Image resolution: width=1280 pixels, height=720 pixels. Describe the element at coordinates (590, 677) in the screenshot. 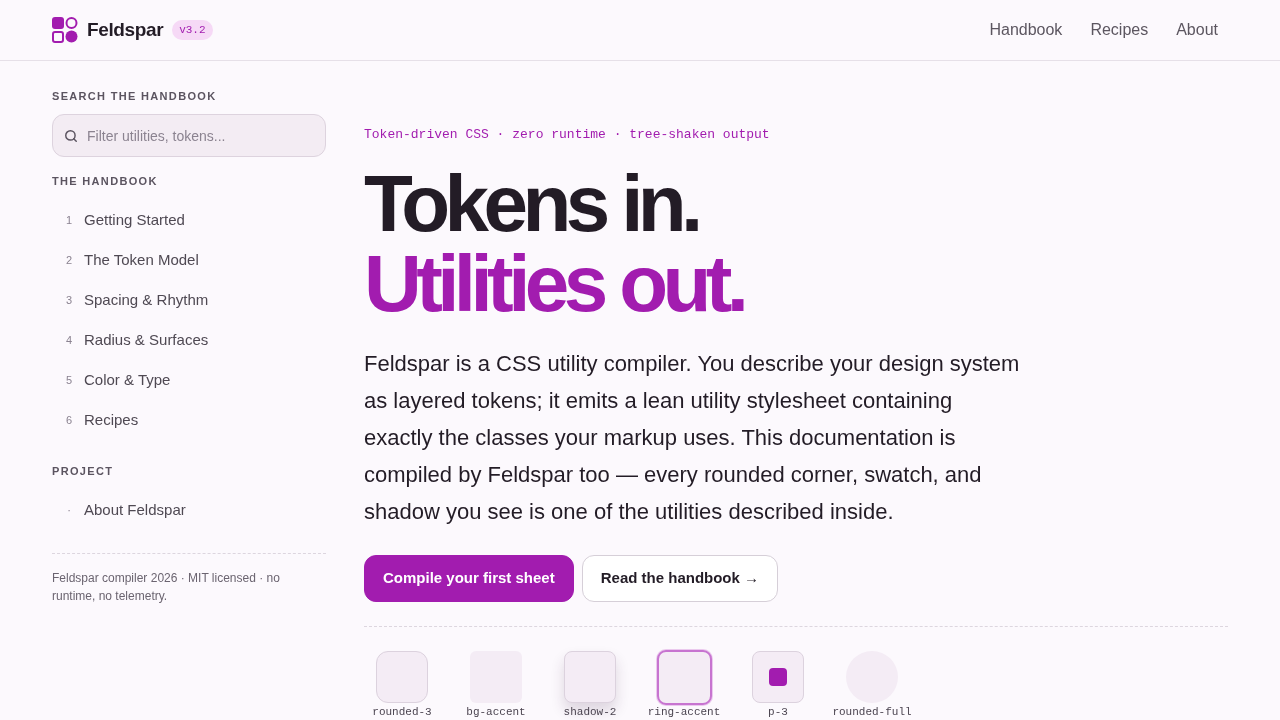

I see `shadowed-square-icon` at that location.